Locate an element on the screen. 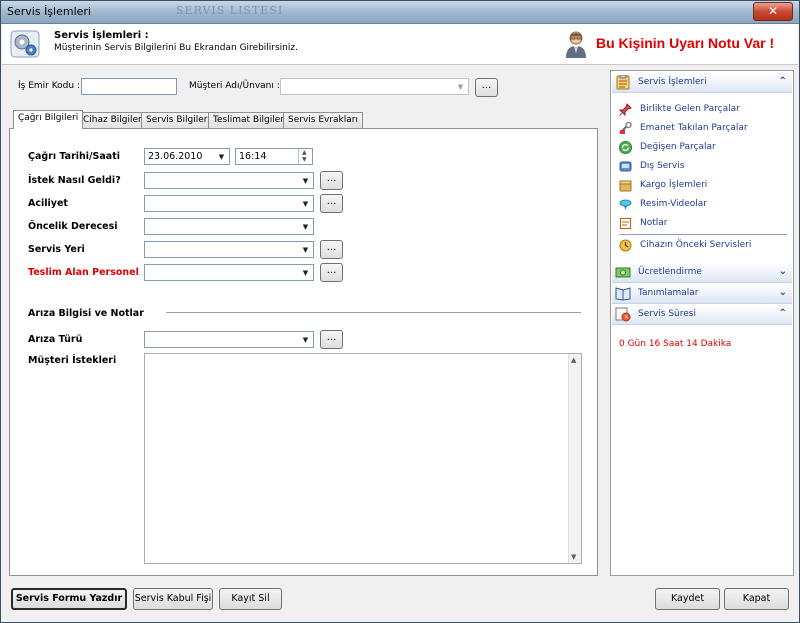 The height and width of the screenshot is (623, 800). sidebar-item-external-service: Dış Servis is located at coordinates (704, 167).